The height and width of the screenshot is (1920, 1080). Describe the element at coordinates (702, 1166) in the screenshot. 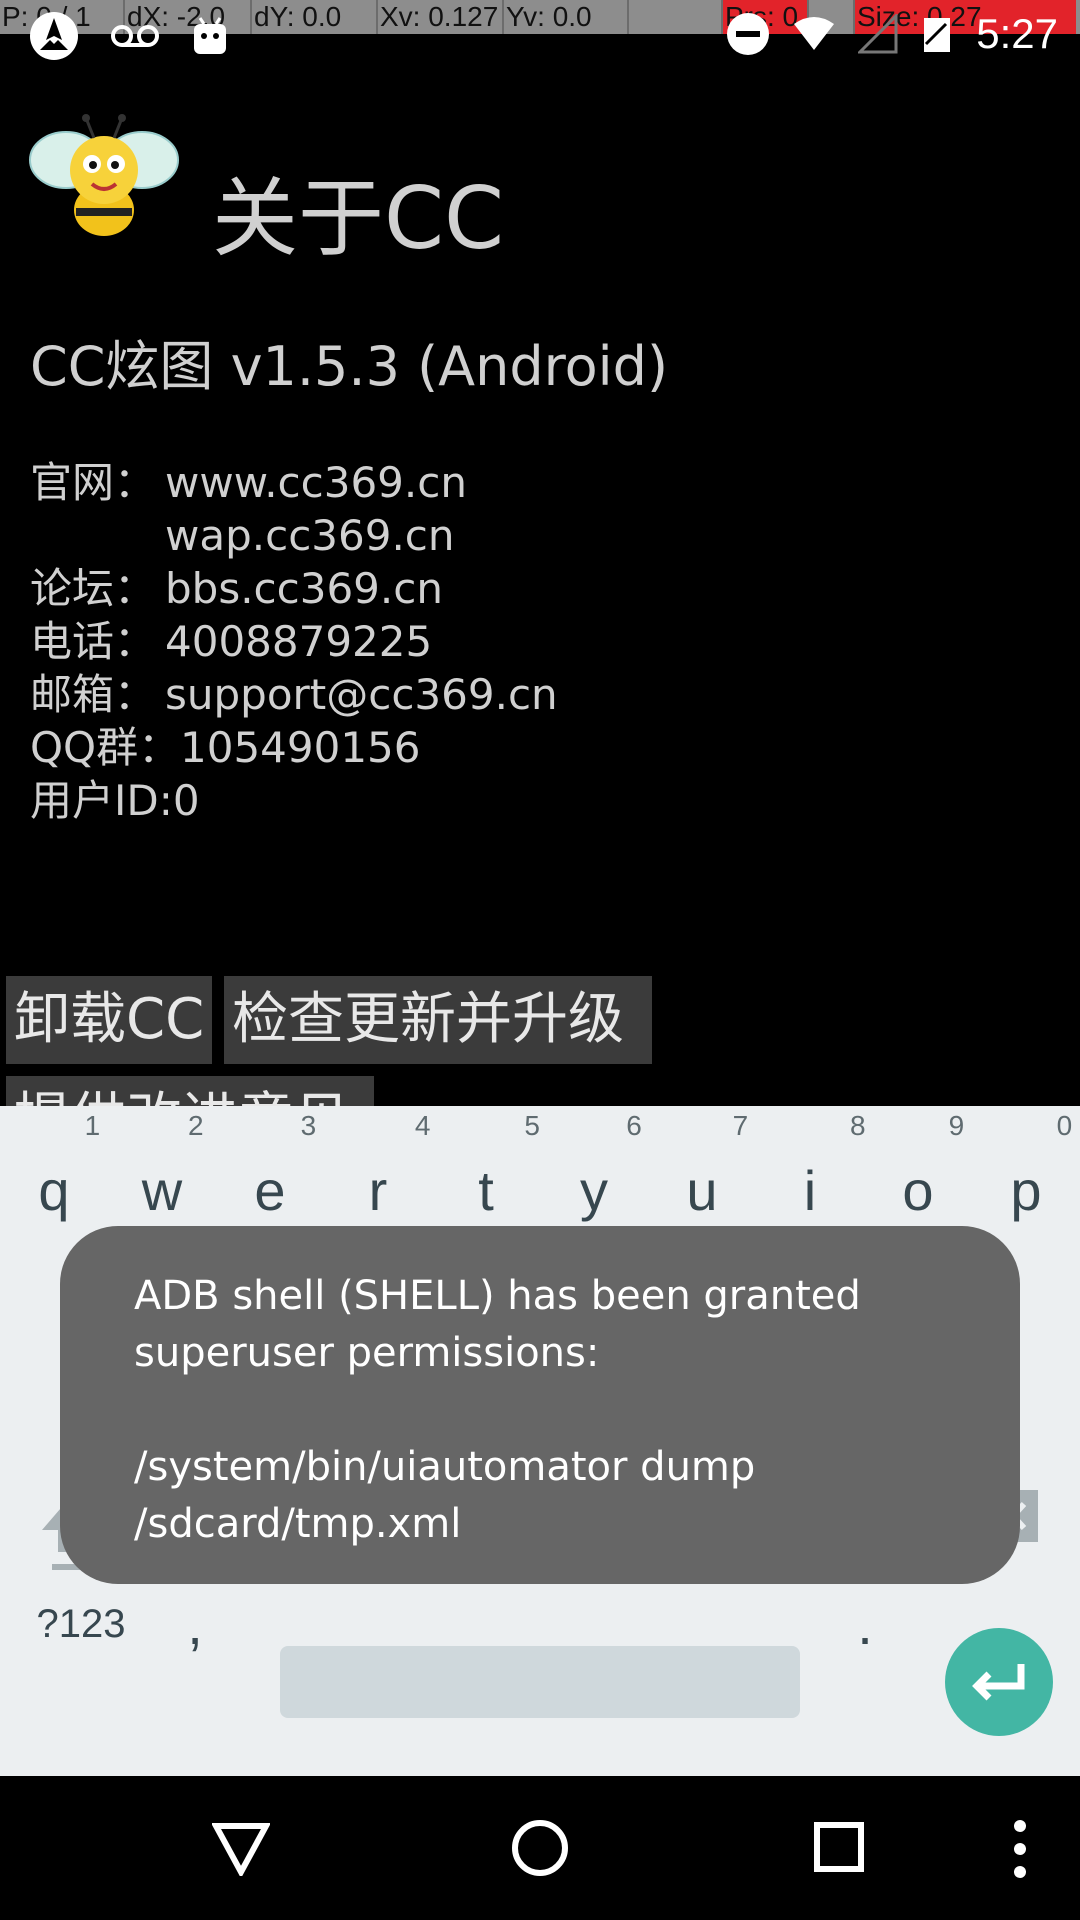

I see `key-u: 7u` at that location.